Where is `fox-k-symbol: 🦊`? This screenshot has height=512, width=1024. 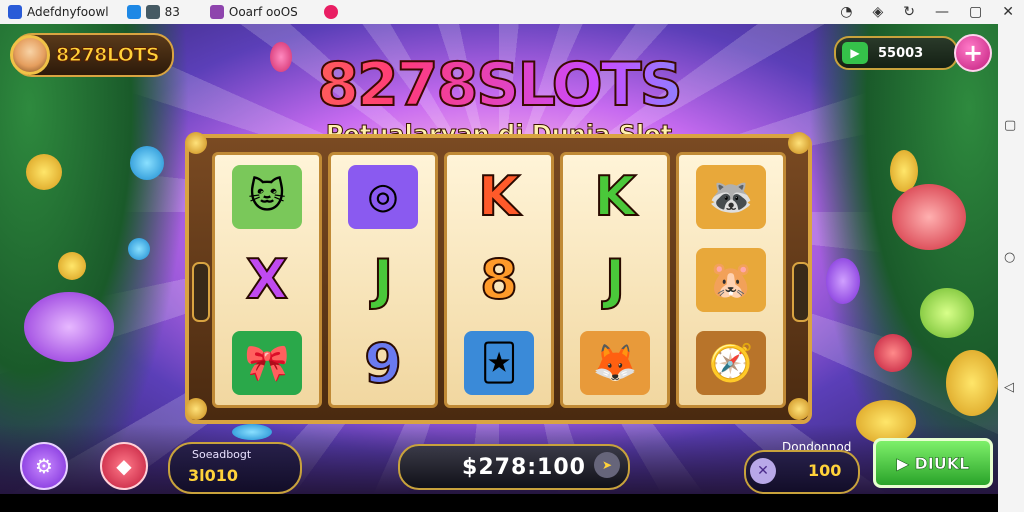
fox-k-symbol: 🦊 is located at coordinates (615, 363).